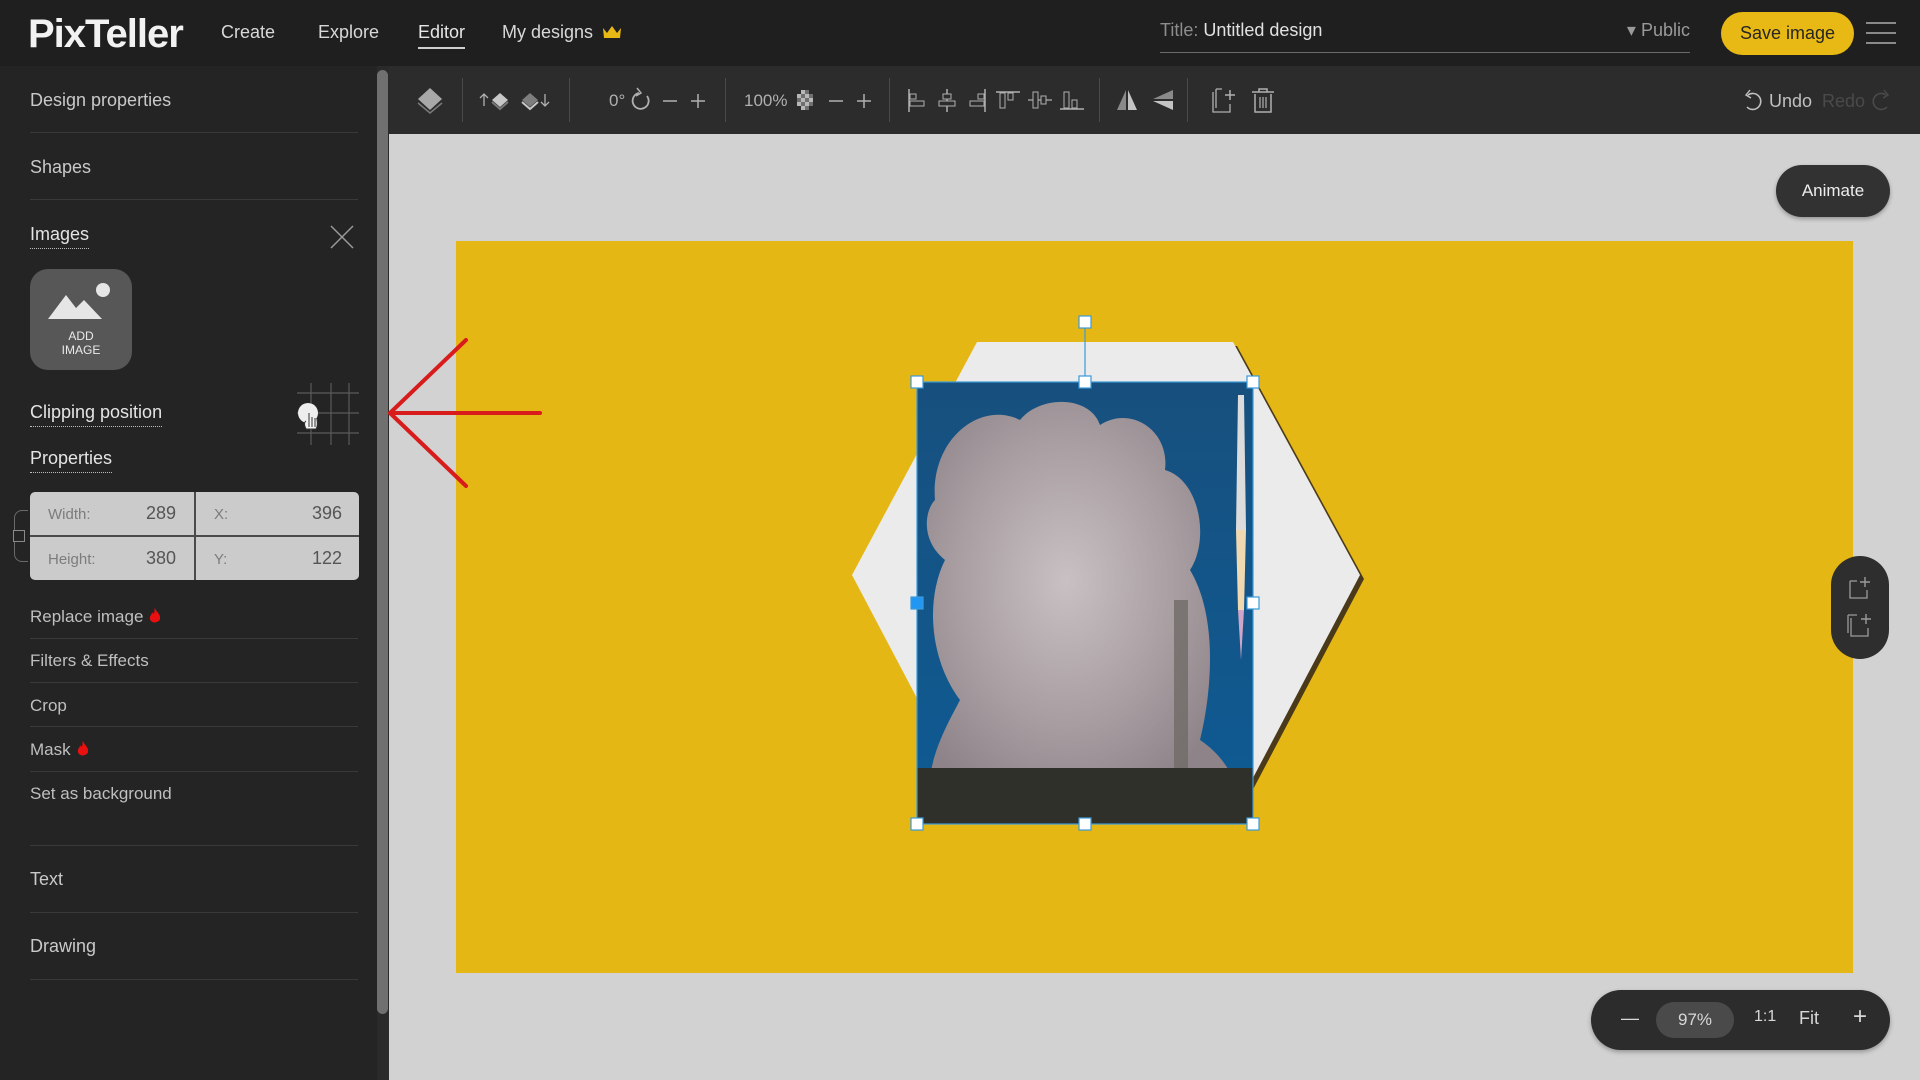 The height and width of the screenshot is (1080, 1920). I want to click on zoom-controls: — 97% 1:1 Fit +, so click(1740, 1020).